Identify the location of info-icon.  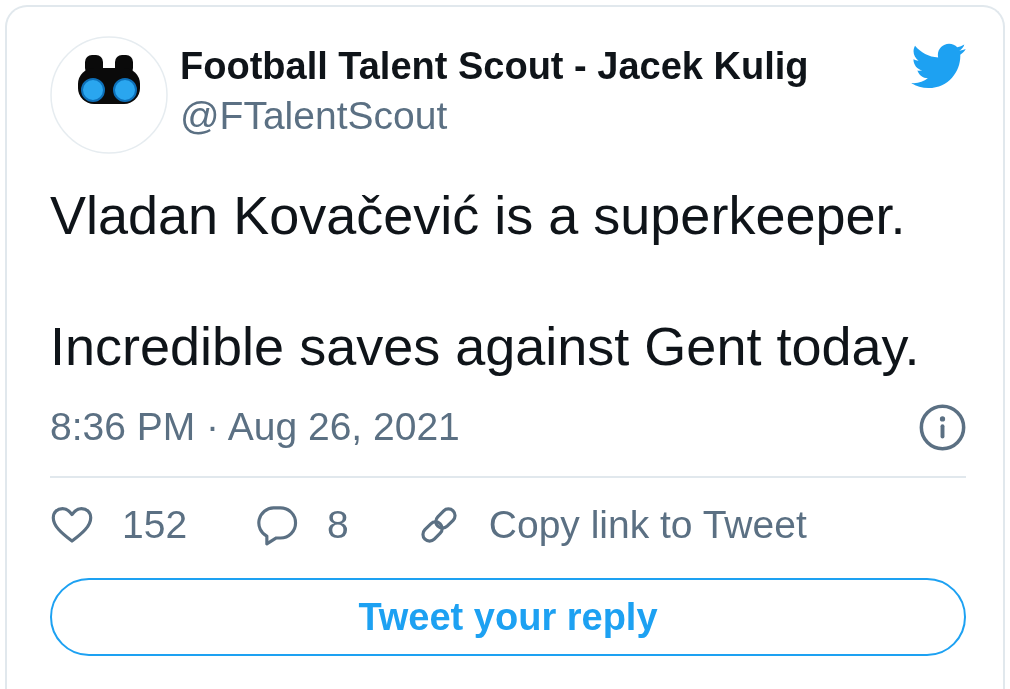
(942, 427).